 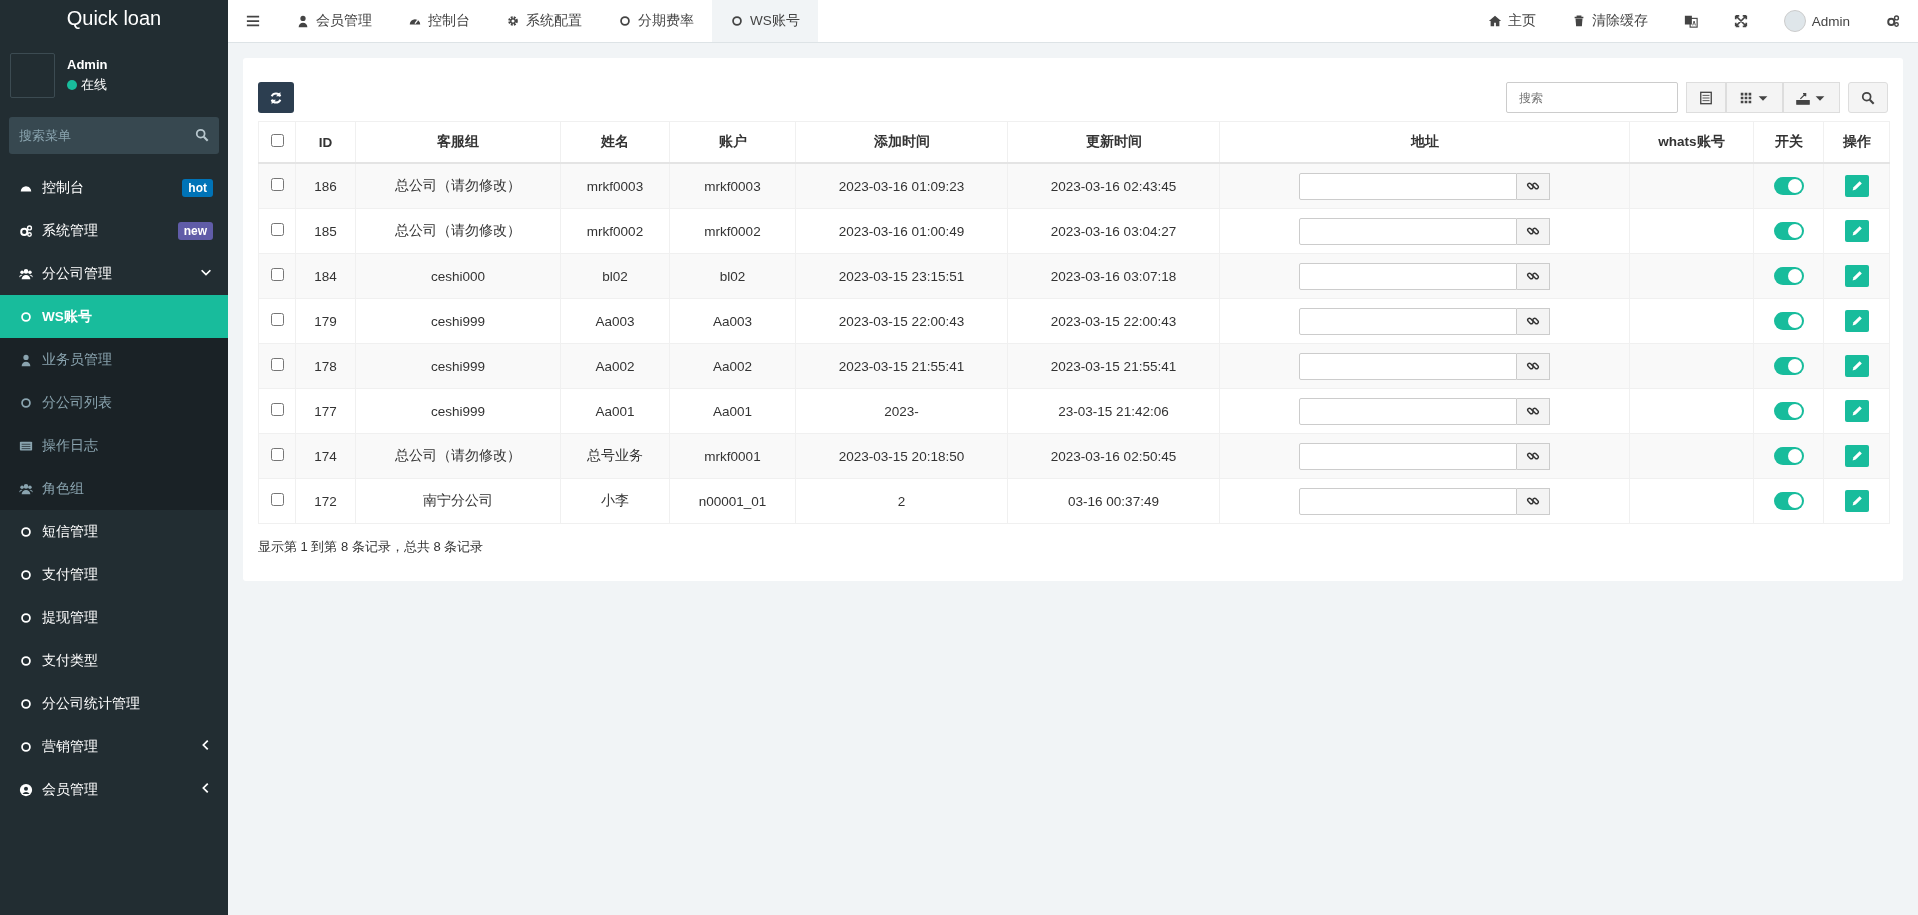 What do you see at coordinates (439, 21) in the screenshot?
I see `nav-tab: 控制台` at bounding box center [439, 21].